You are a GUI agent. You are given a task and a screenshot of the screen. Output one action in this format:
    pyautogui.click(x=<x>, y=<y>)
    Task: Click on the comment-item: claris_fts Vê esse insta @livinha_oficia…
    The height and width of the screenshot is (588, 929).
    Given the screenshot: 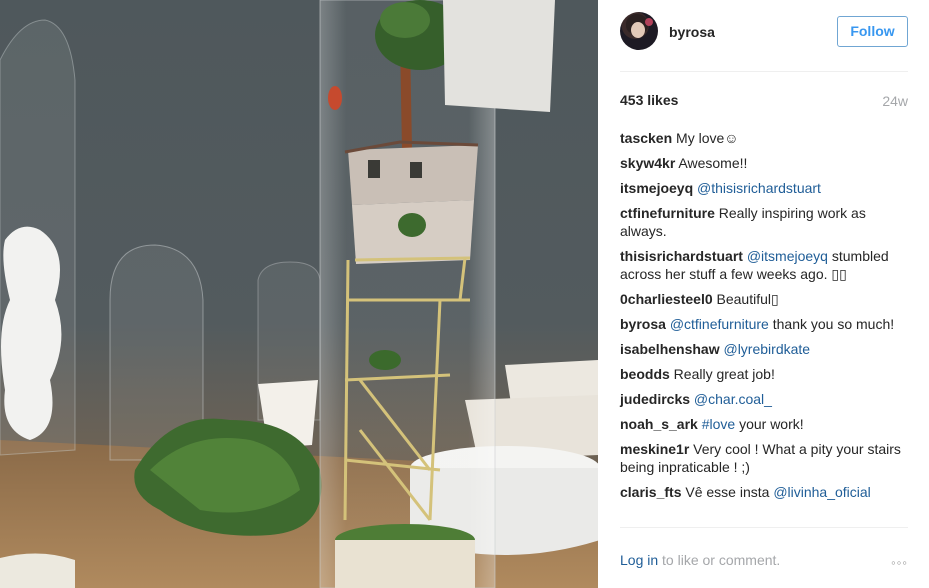 What is the action you would take?
    pyautogui.click(x=765, y=492)
    